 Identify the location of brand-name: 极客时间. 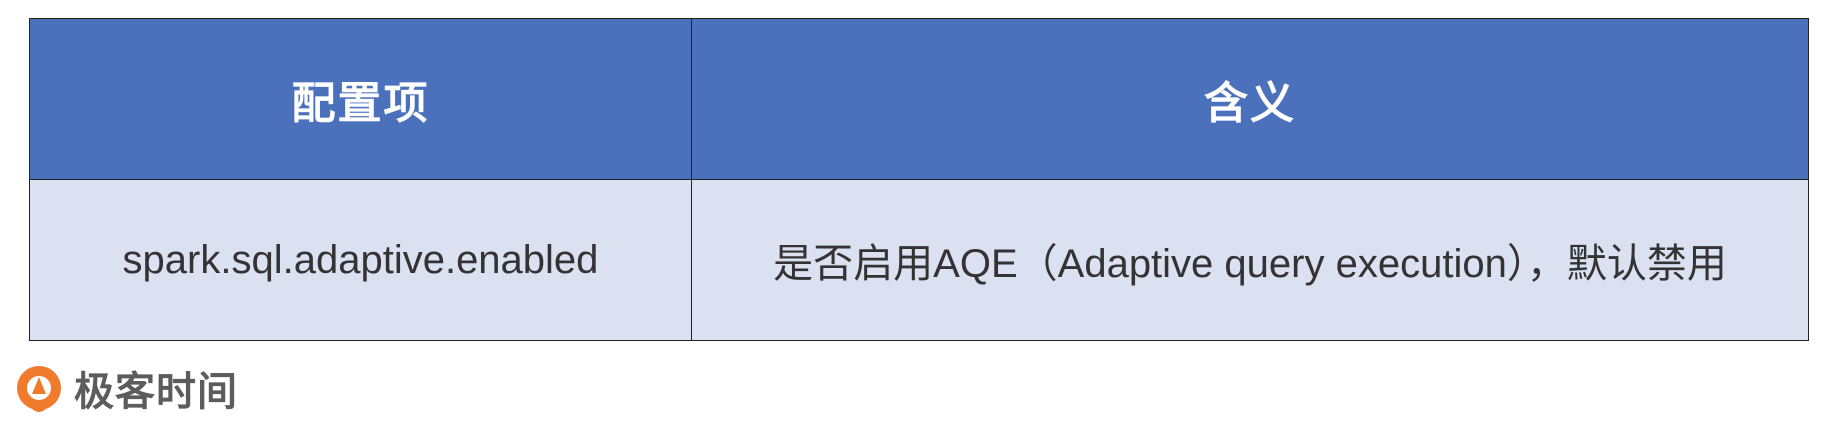
(156, 392).